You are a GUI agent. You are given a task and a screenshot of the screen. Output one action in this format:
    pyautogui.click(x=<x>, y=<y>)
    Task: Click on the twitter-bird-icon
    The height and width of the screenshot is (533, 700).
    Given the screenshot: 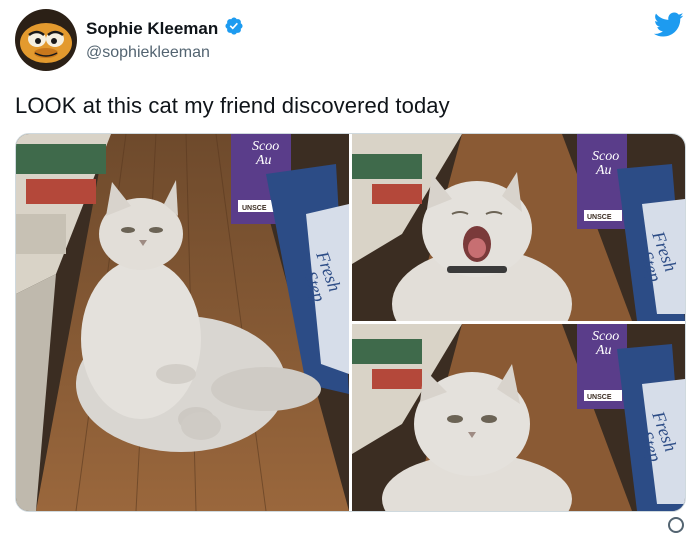 What is the action you would take?
    pyautogui.click(x=668, y=25)
    